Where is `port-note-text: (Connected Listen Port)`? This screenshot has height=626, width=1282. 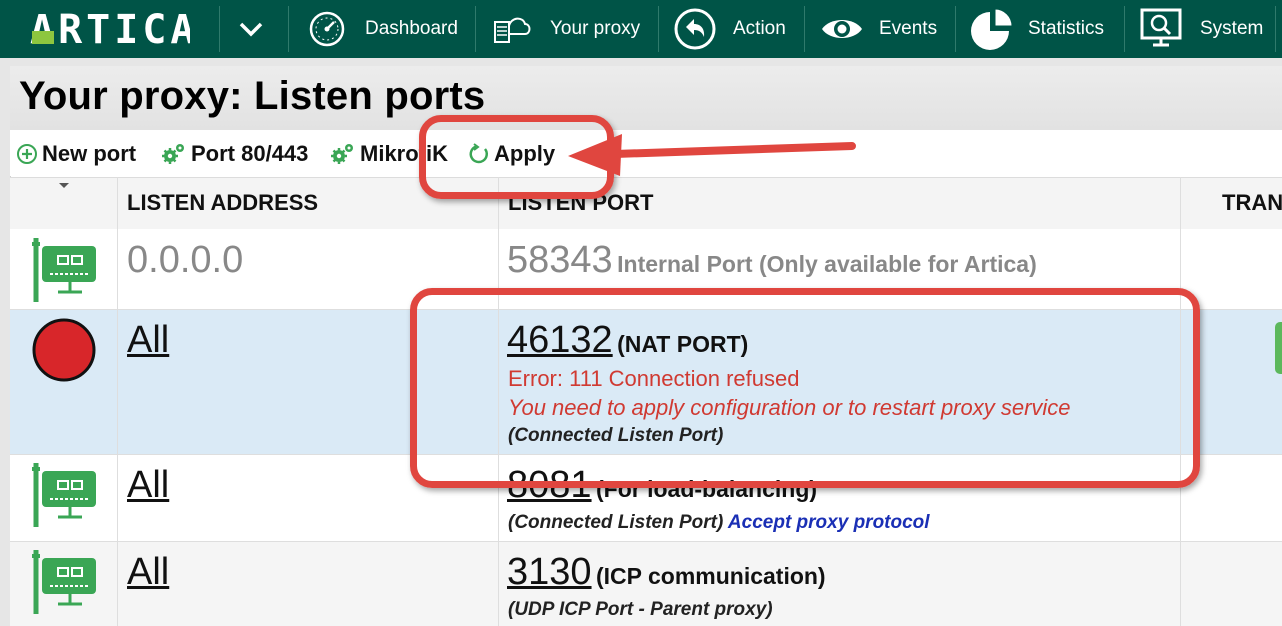 port-note-text: (Connected Listen Port) is located at coordinates (616, 522).